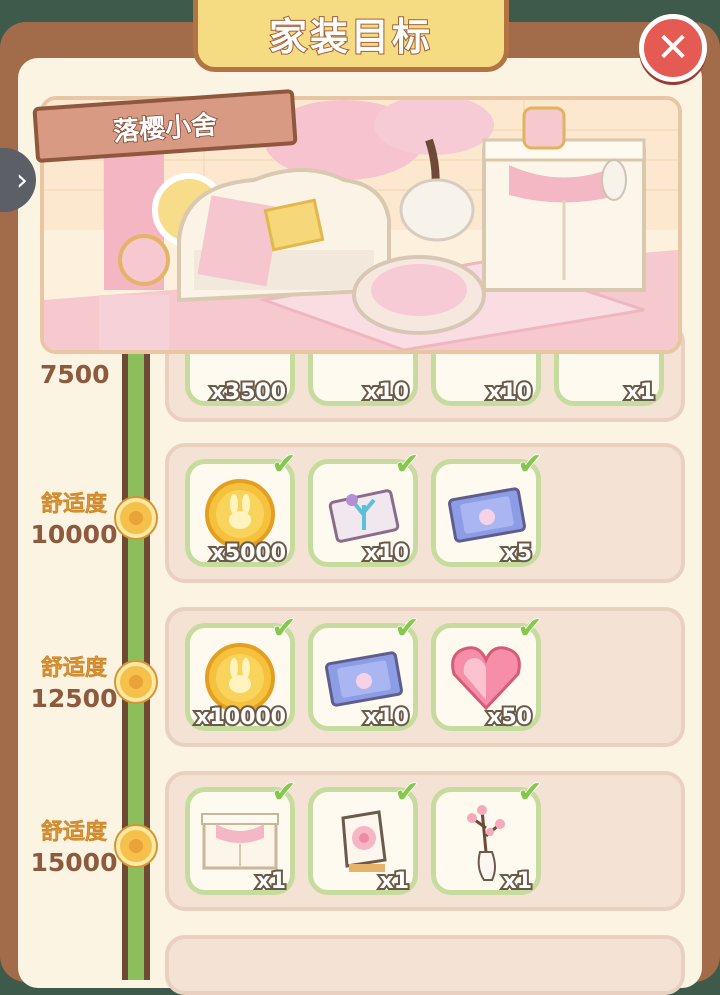 The height and width of the screenshot is (995, 720). I want to click on reward-cell: ✔ x50, so click(487, 672).